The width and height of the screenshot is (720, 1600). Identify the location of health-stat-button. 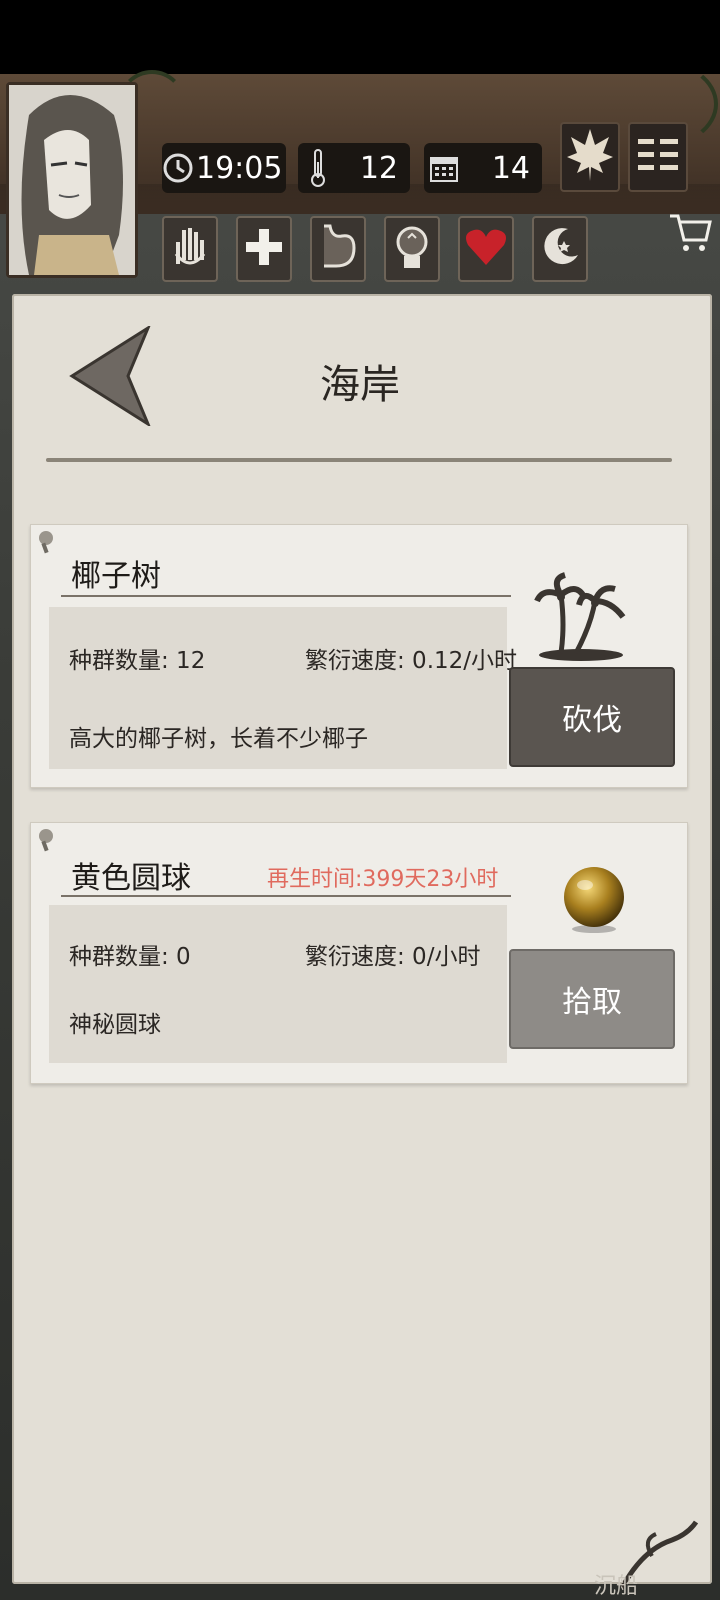
(264, 249).